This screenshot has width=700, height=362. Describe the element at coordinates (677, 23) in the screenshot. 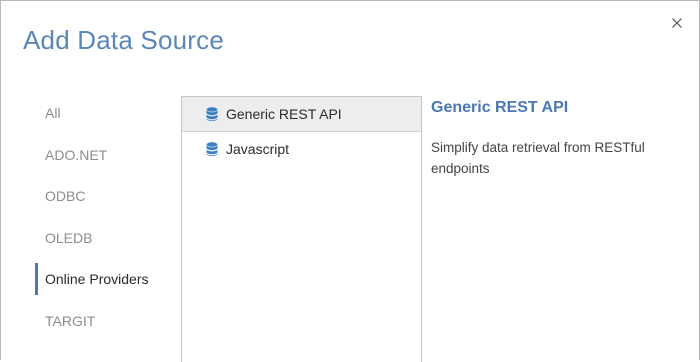

I see `close-icon` at that location.